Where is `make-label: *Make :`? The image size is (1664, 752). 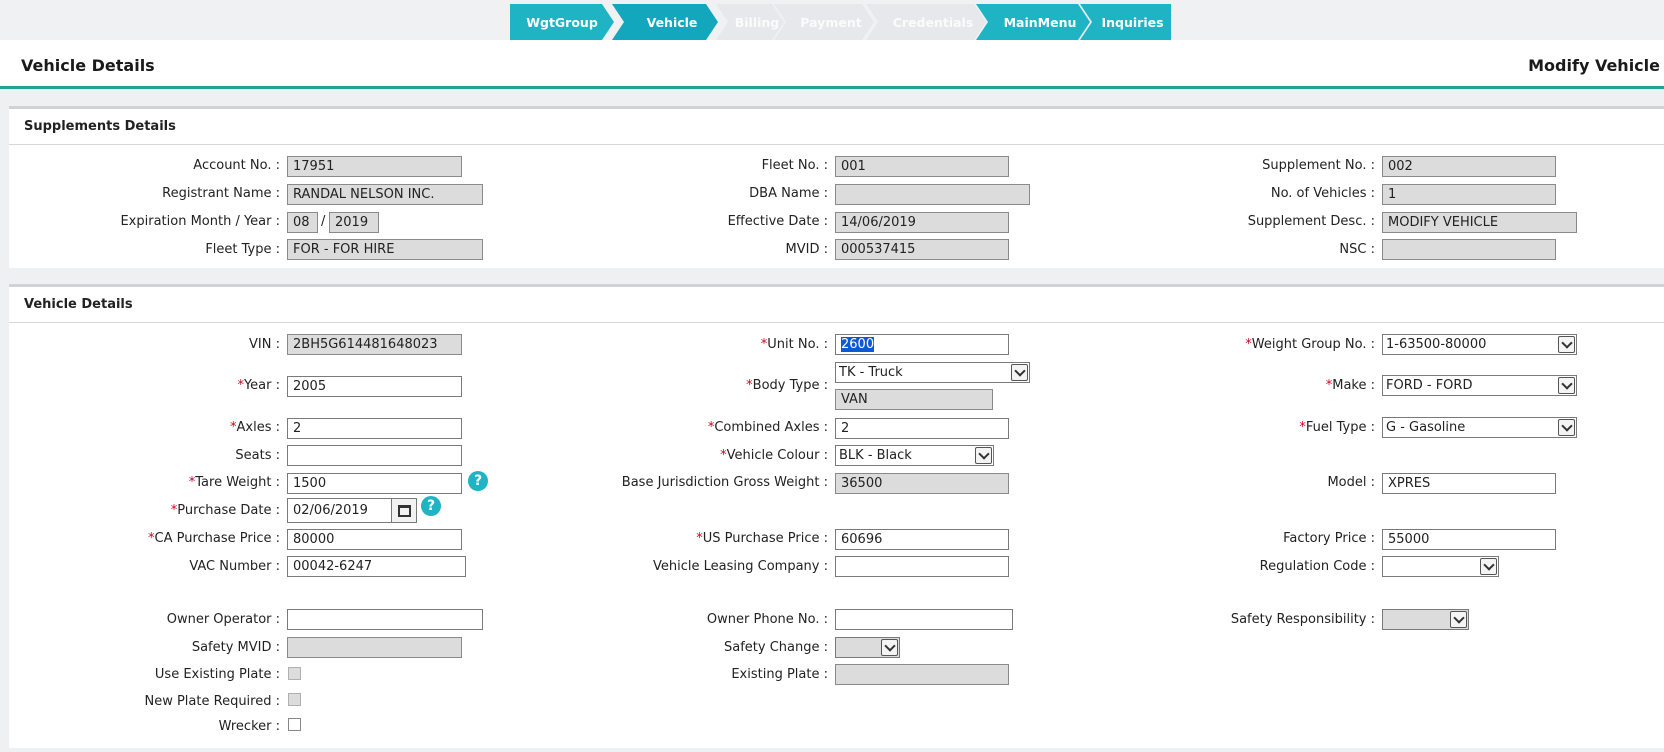 make-label: *Make : is located at coordinates (1350, 385).